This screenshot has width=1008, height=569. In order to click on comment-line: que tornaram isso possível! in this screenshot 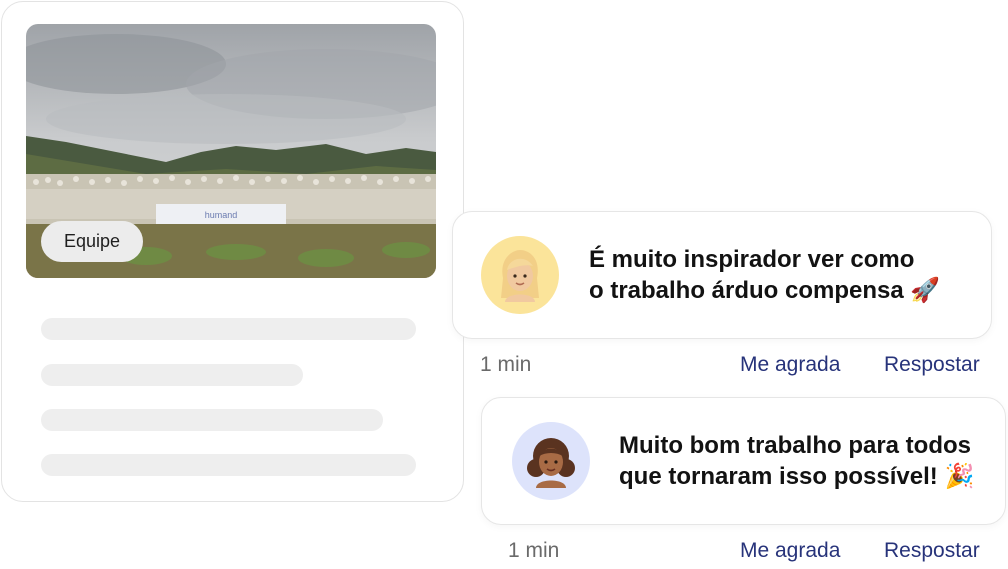, I will do `click(778, 476)`.